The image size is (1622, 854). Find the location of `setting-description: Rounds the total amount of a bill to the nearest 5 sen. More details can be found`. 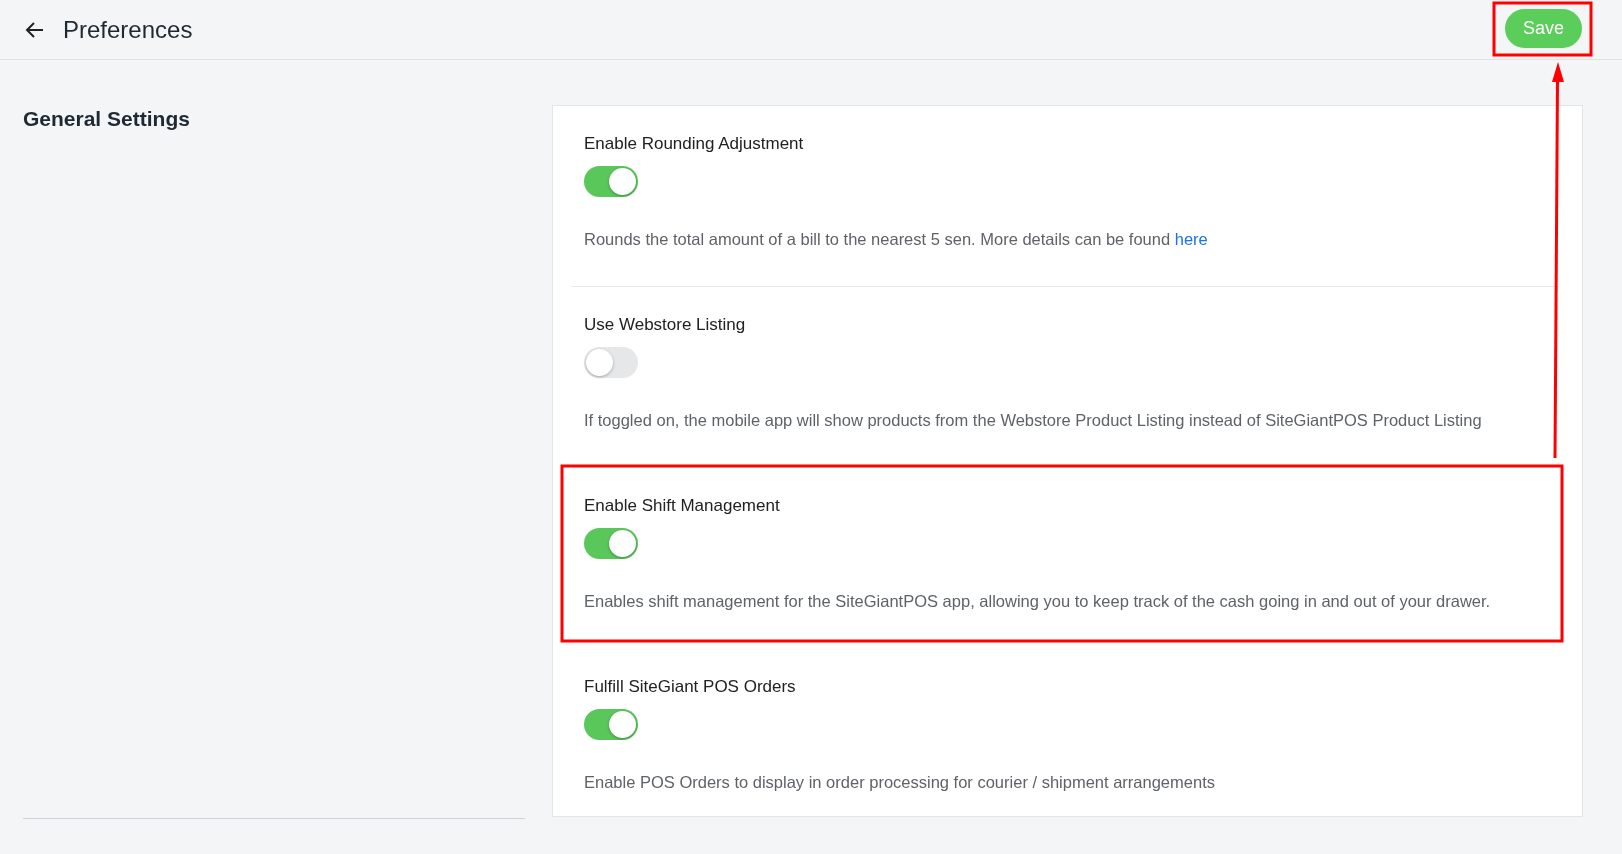

setting-description: Rounds the total amount of a bill to the nearest 5 sen. More details can be found is located at coordinates (877, 239).